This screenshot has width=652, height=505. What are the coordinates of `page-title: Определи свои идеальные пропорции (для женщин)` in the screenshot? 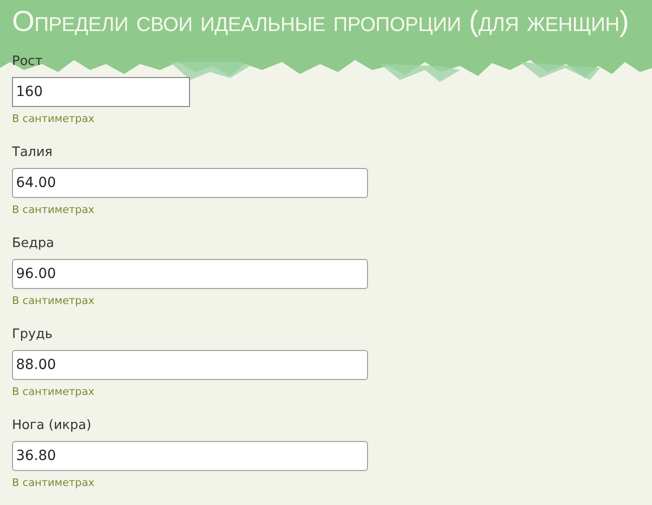 It's located at (321, 22).